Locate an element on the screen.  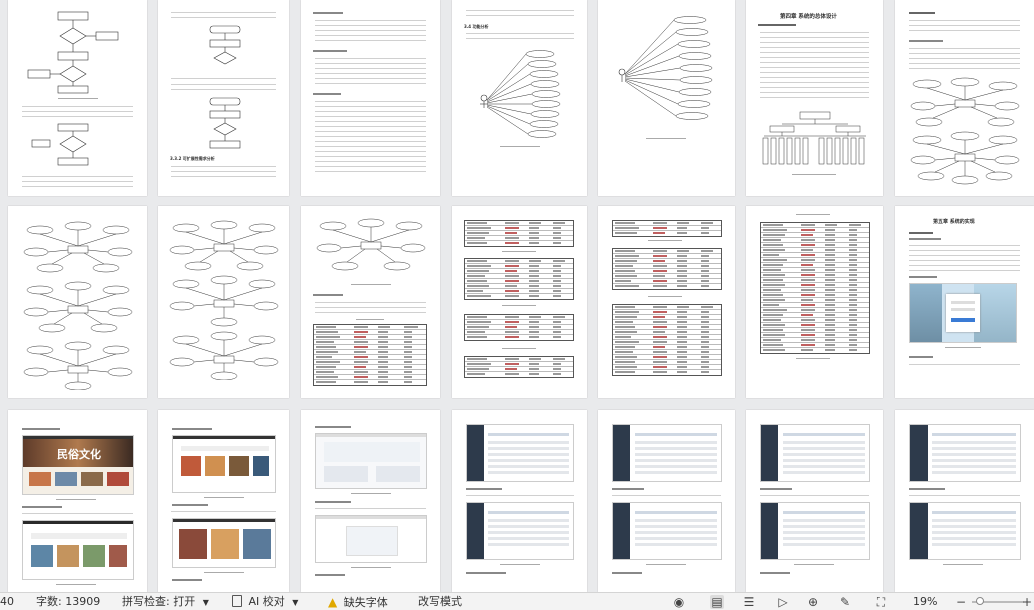
section-heading: 3.4 功能分析 is located at coordinates (476, 26).